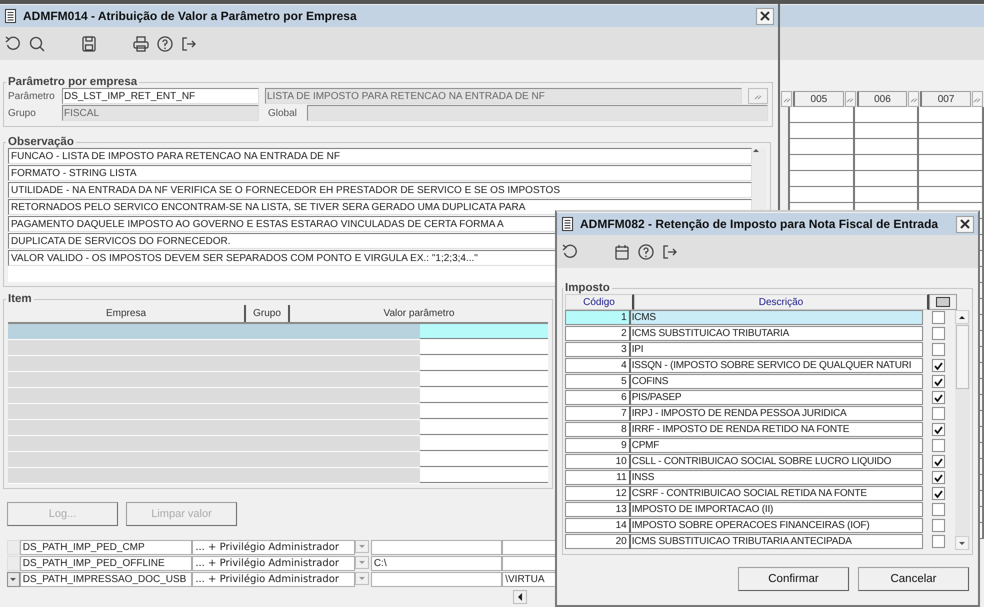  What do you see at coordinates (598, 525) in the screenshot?
I see `code-cell: 14` at bounding box center [598, 525].